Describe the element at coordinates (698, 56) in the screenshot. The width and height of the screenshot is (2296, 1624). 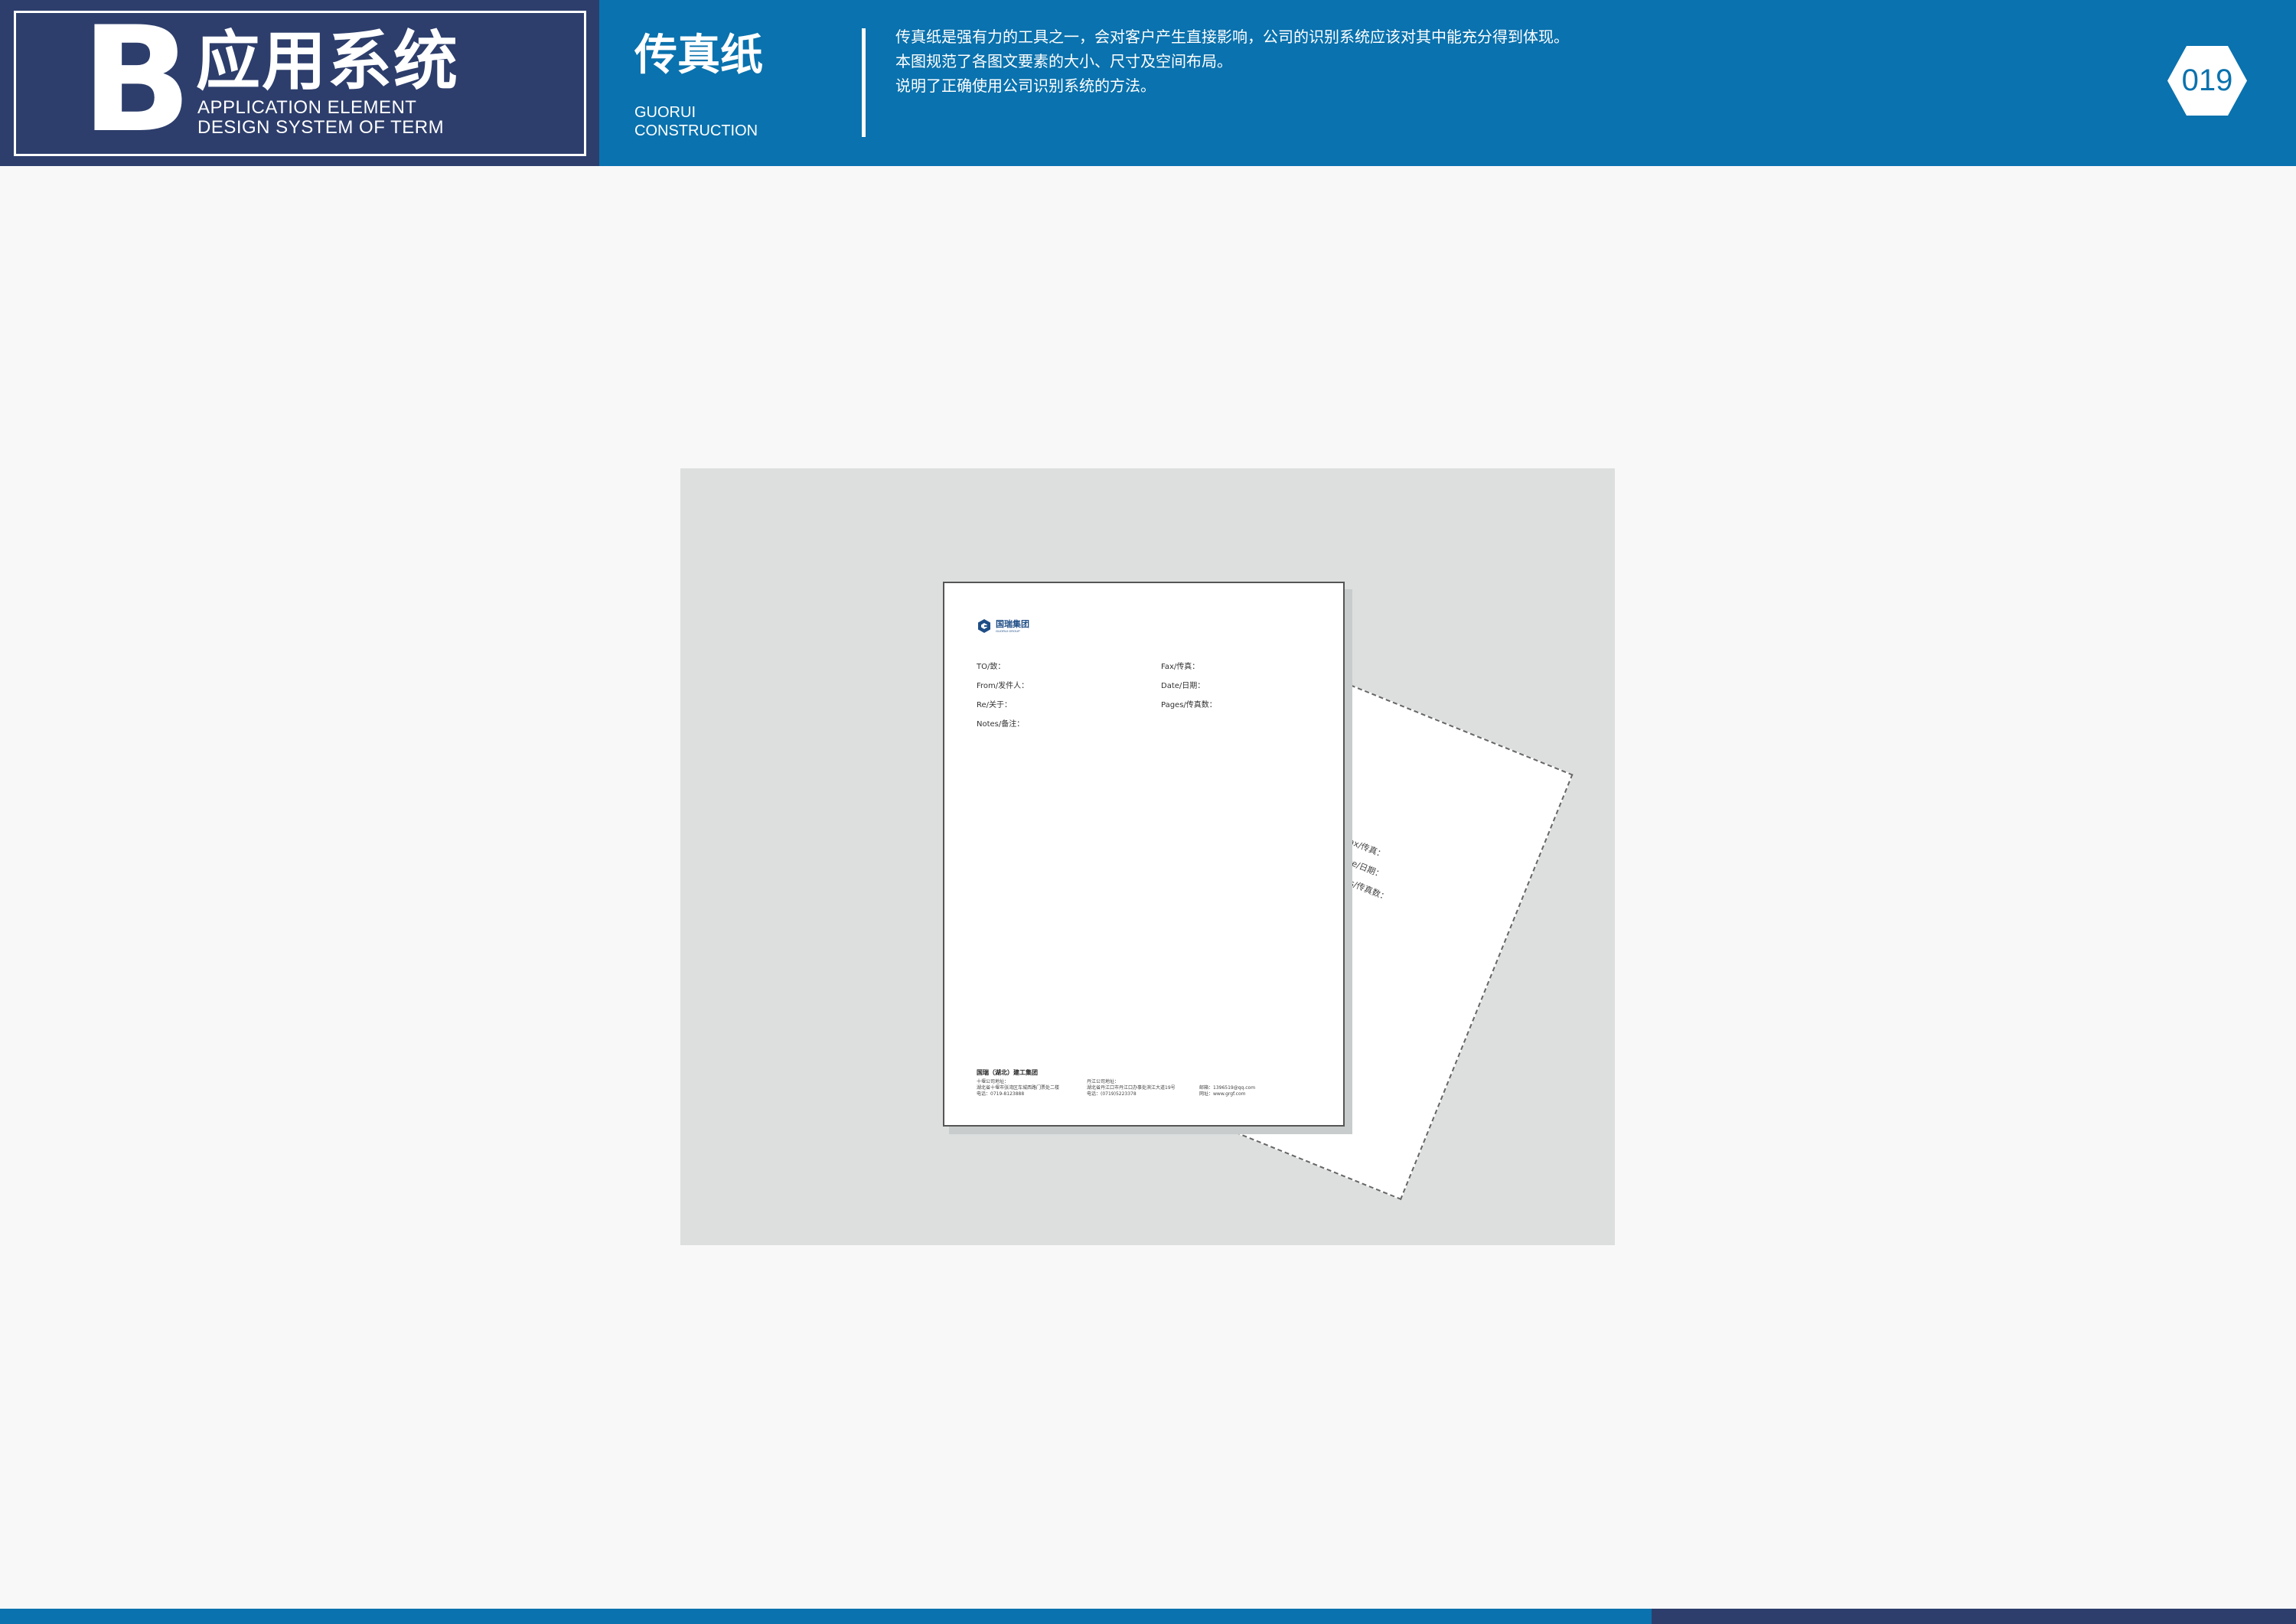
I see `item-title-cn: 传真纸` at that location.